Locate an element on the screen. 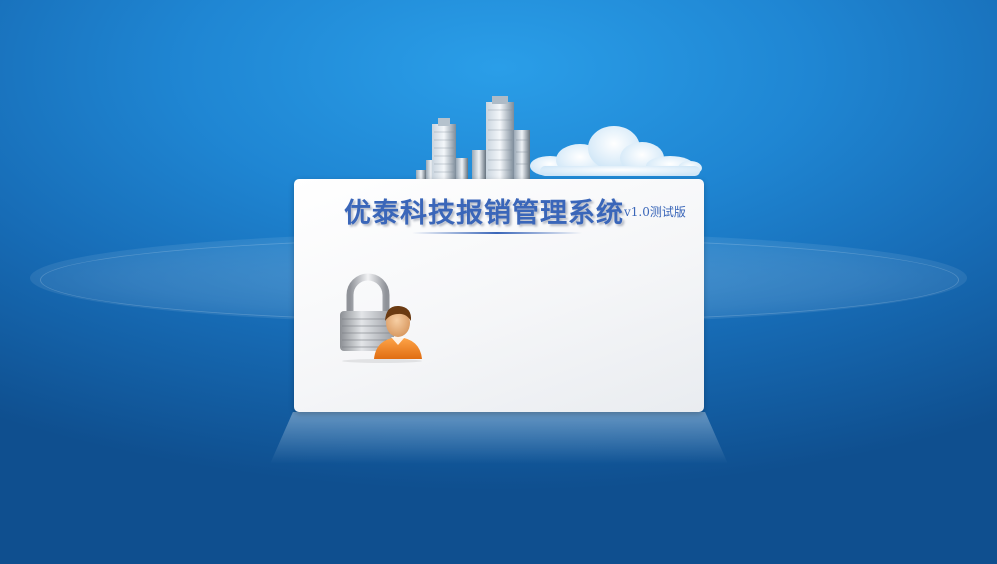 The image size is (997, 564). system-title: 优泰科技报销管理系统 is located at coordinates (484, 213).